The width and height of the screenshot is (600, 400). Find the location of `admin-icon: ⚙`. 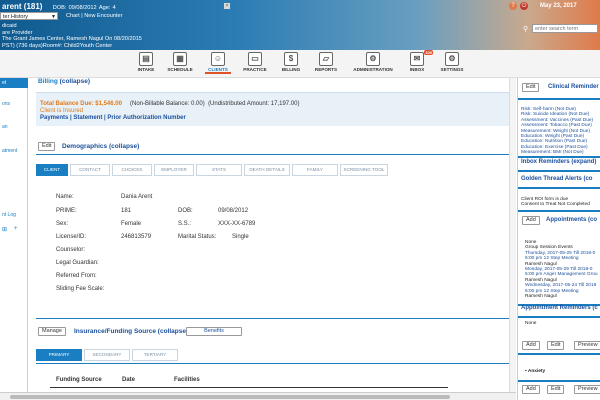

admin-icon: ⚙ is located at coordinates (373, 59).